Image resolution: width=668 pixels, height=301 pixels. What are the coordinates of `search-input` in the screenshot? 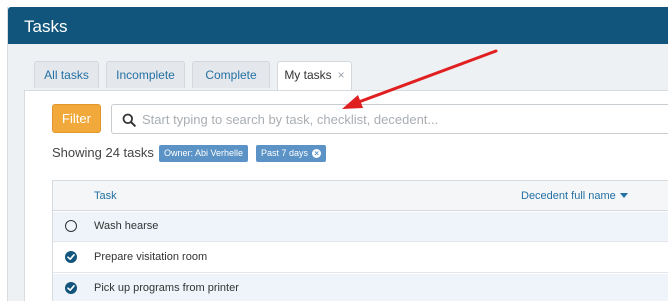 It's located at (402, 119).